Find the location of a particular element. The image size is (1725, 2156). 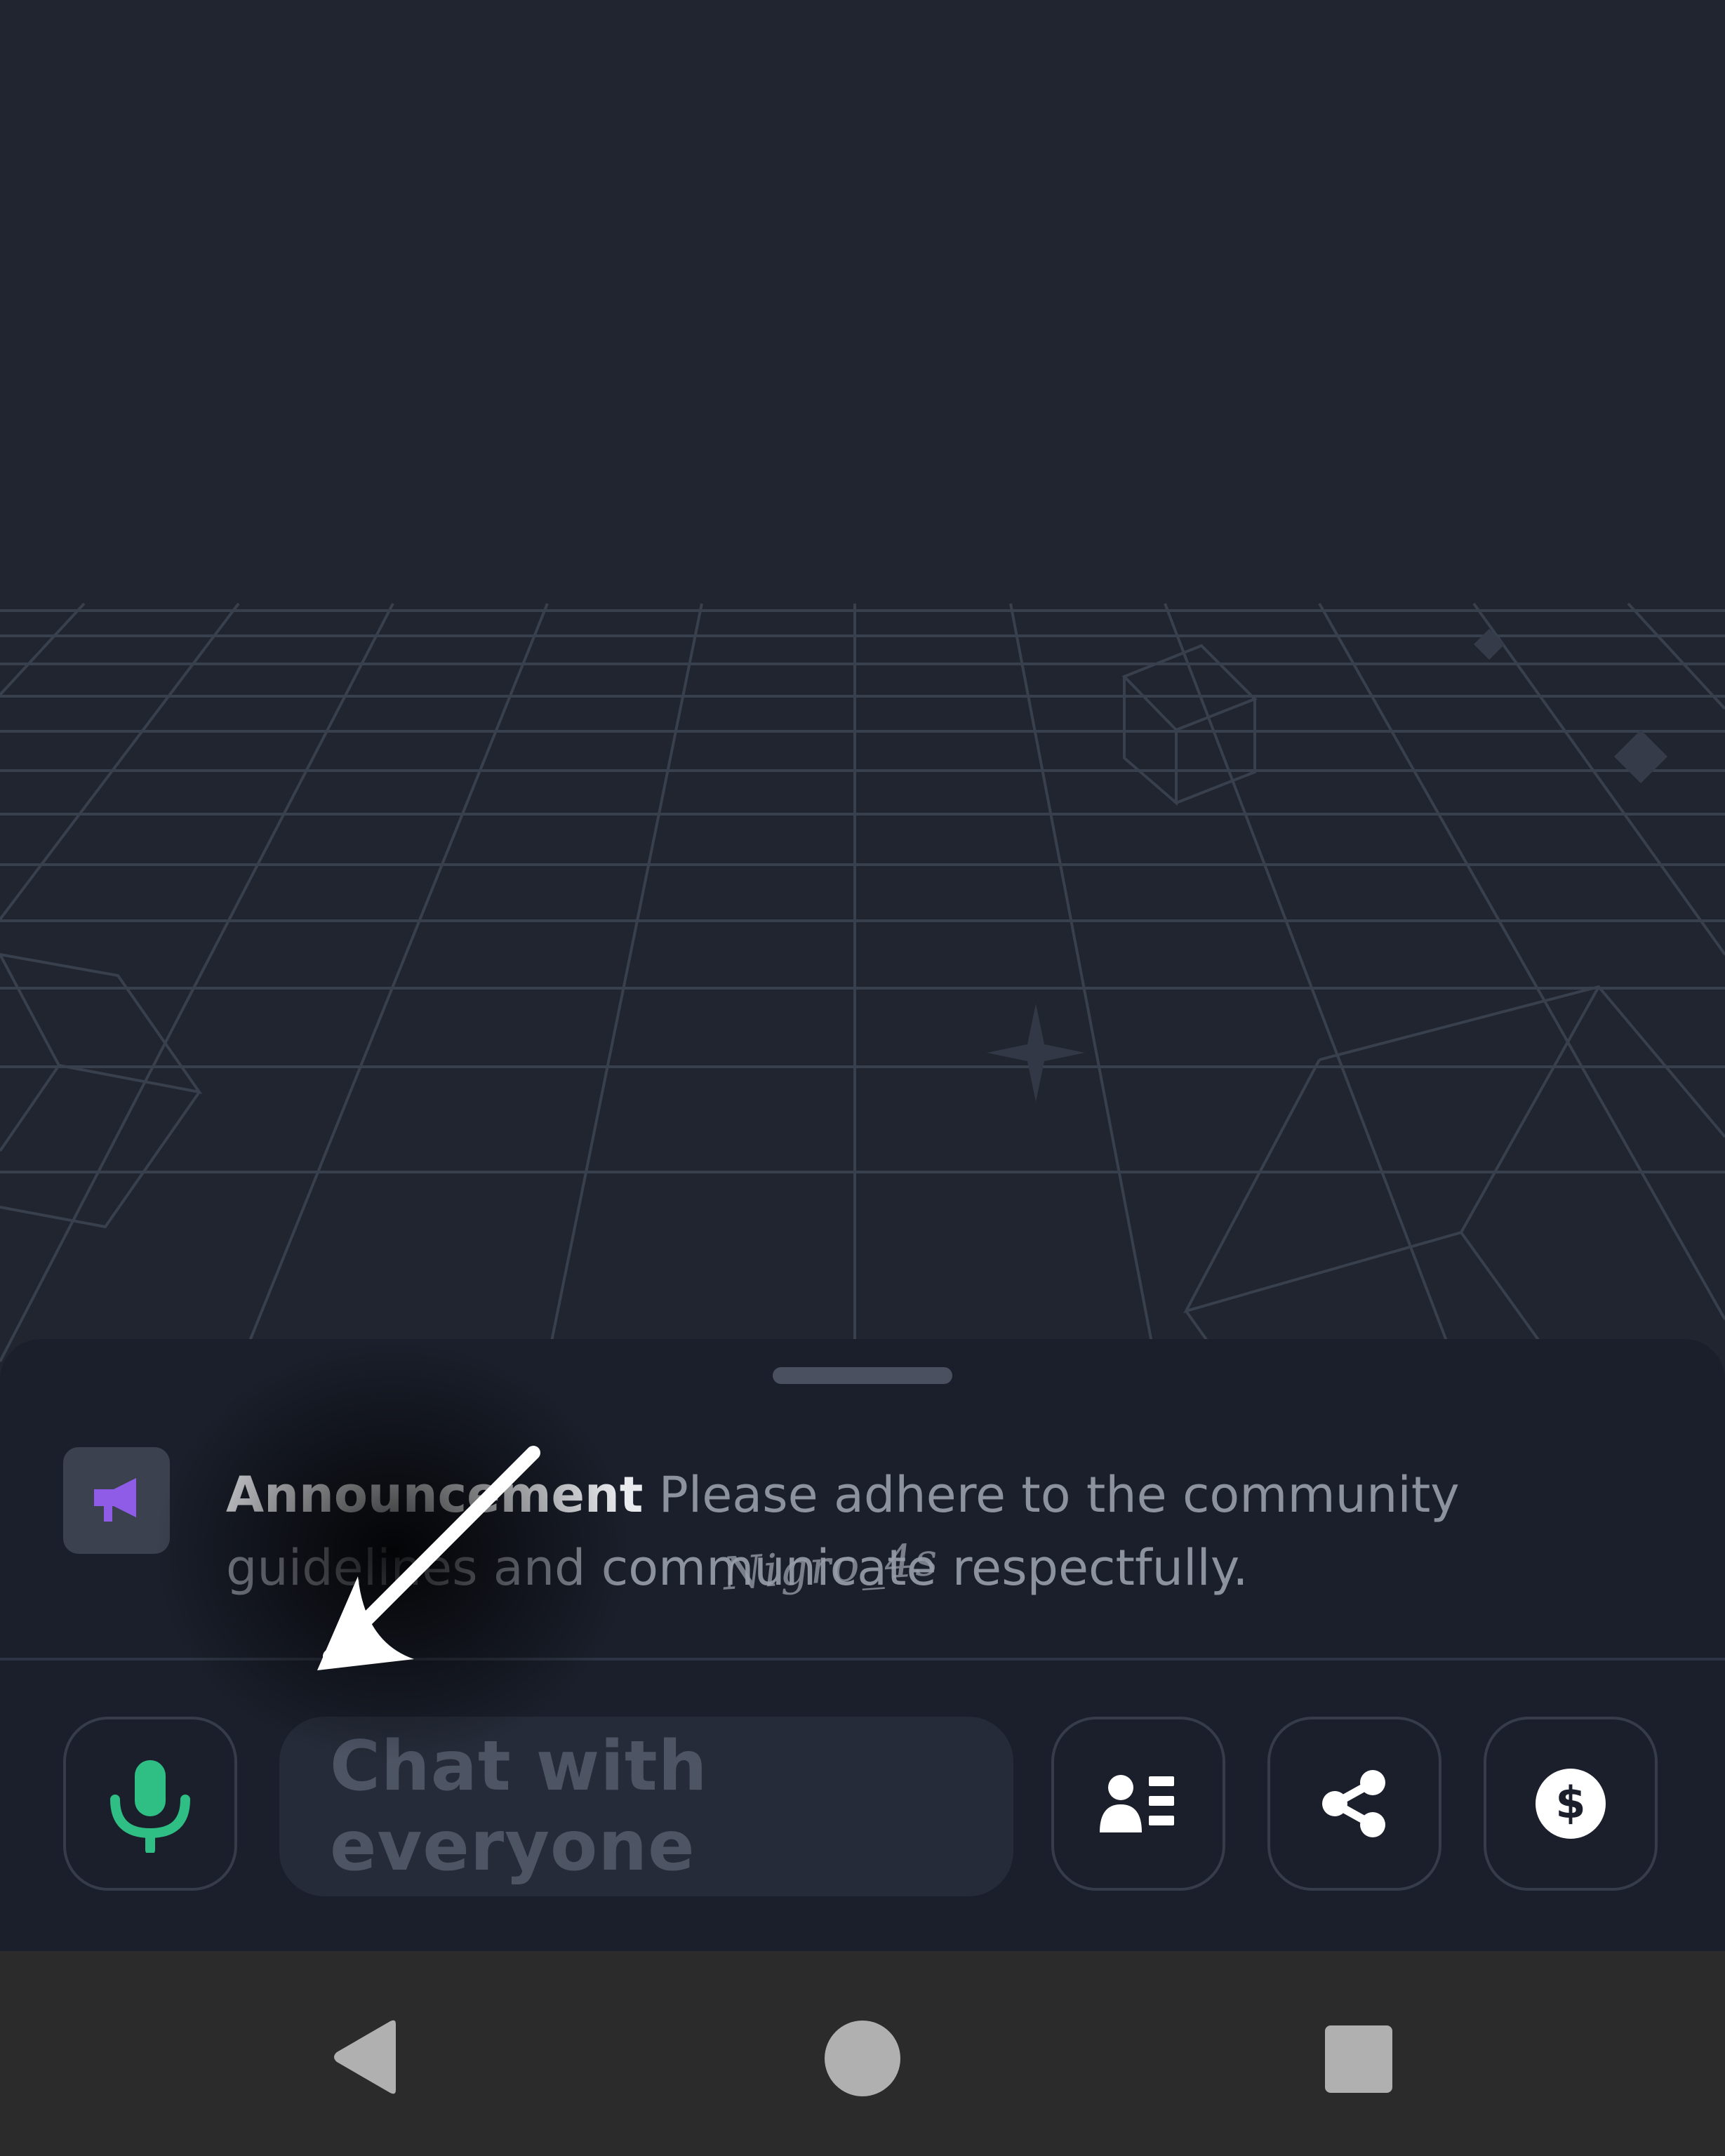

tip-button: $ is located at coordinates (1571, 1804).